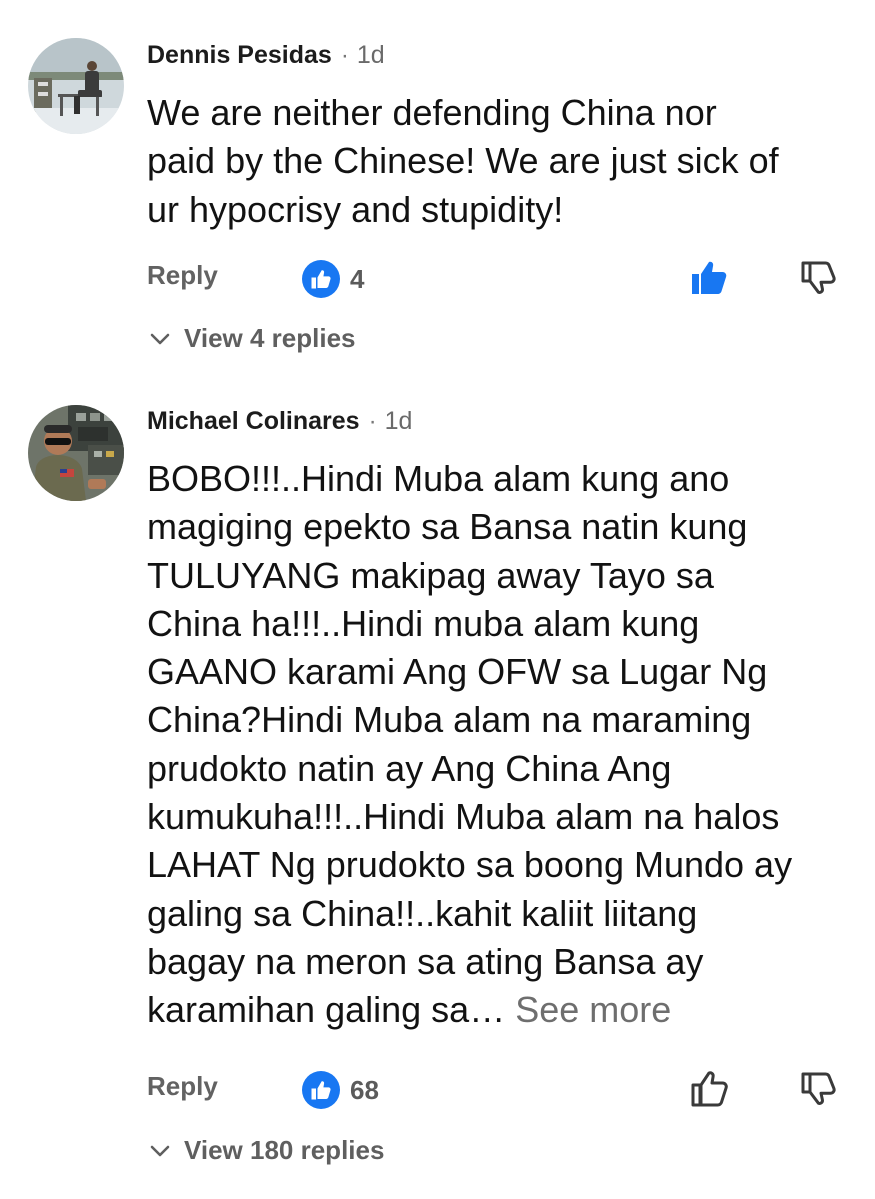 The width and height of the screenshot is (875, 1199). I want to click on reaction-summary: 68, so click(340, 1090).